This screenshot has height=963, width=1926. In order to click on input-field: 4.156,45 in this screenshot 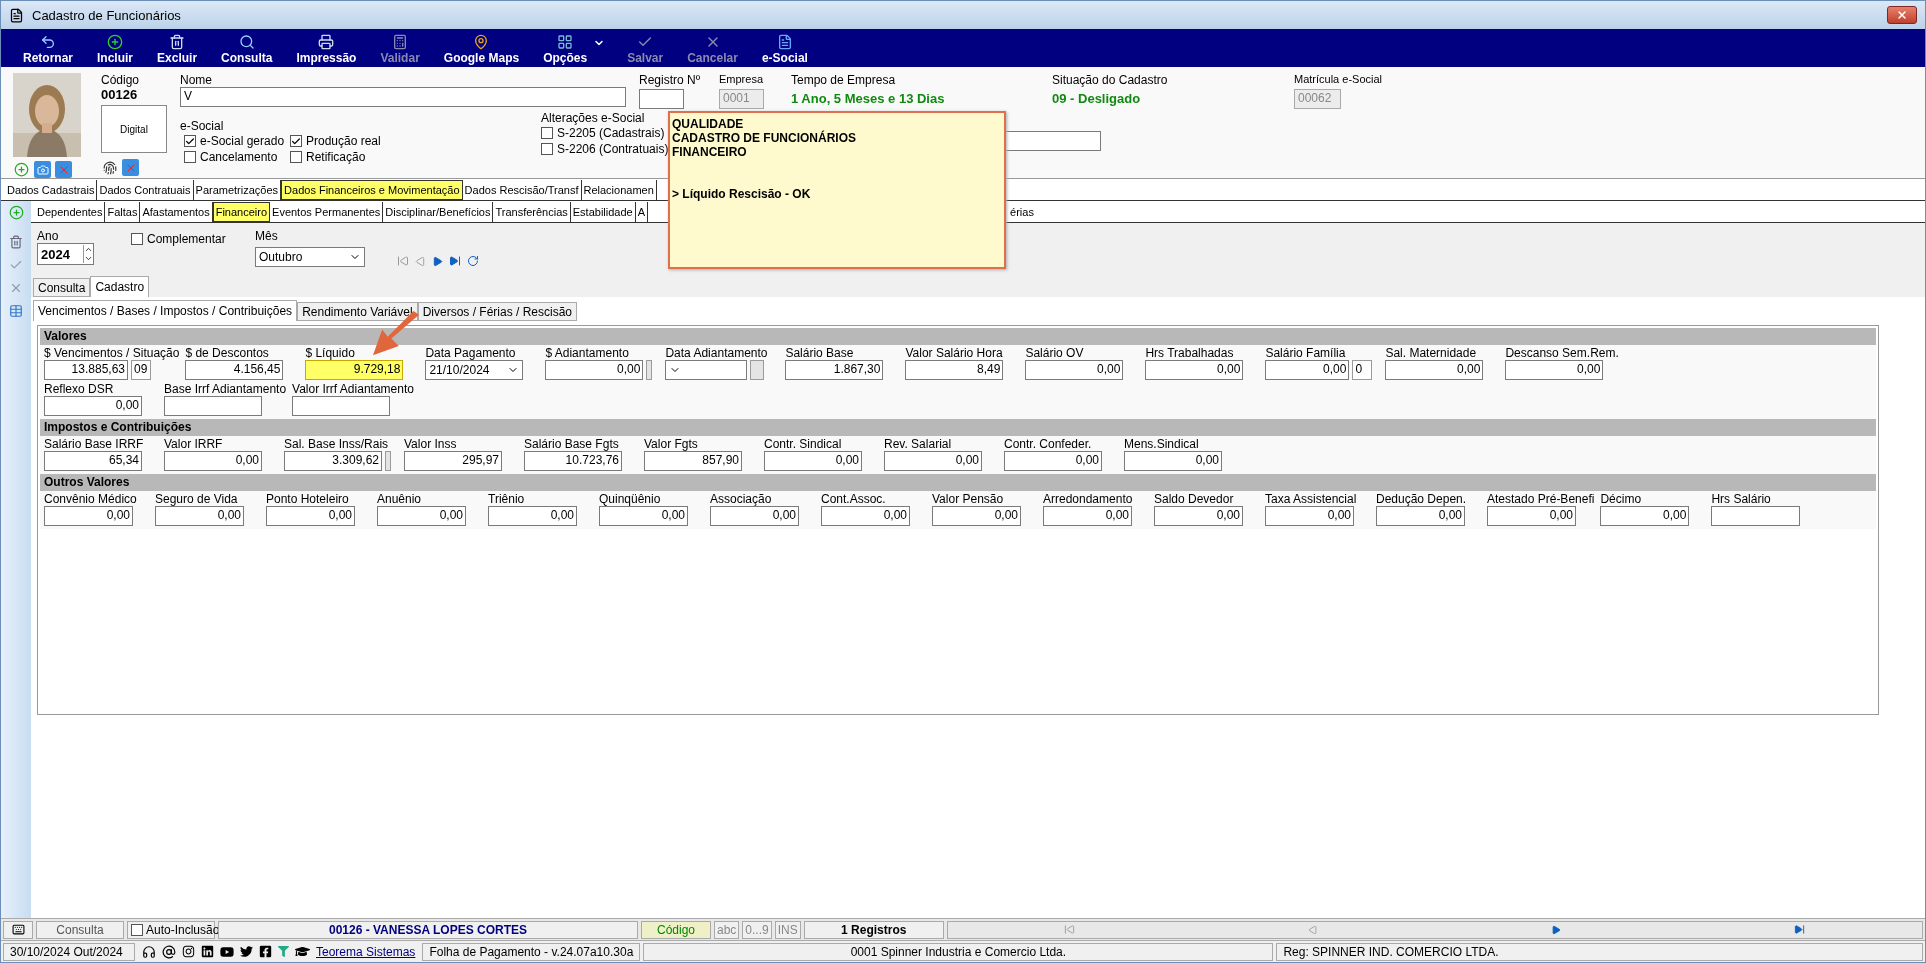, I will do `click(234, 370)`.